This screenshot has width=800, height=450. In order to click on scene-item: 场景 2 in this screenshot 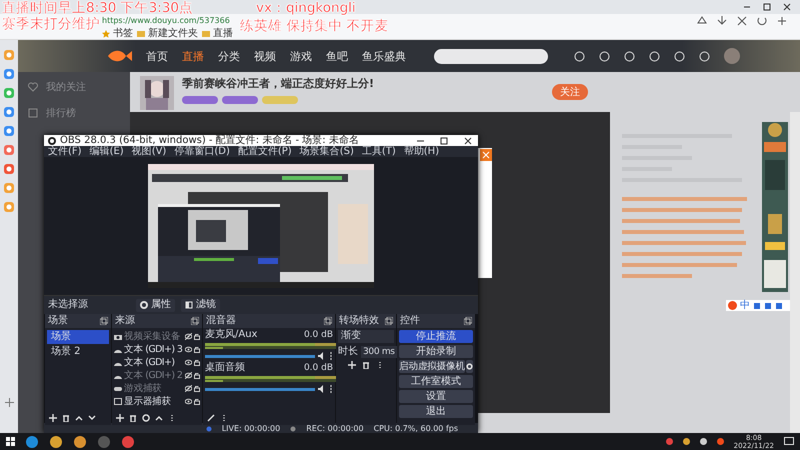, I will do `click(78, 352)`.